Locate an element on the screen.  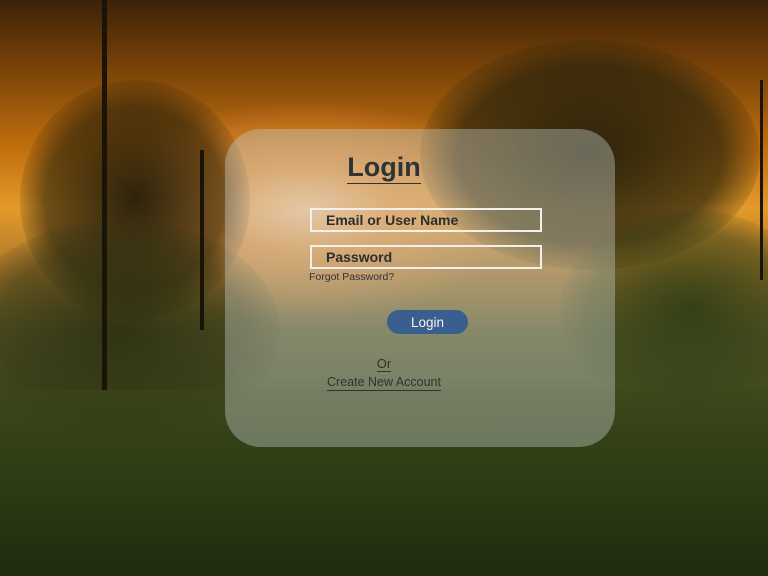
username-input is located at coordinates (426, 220).